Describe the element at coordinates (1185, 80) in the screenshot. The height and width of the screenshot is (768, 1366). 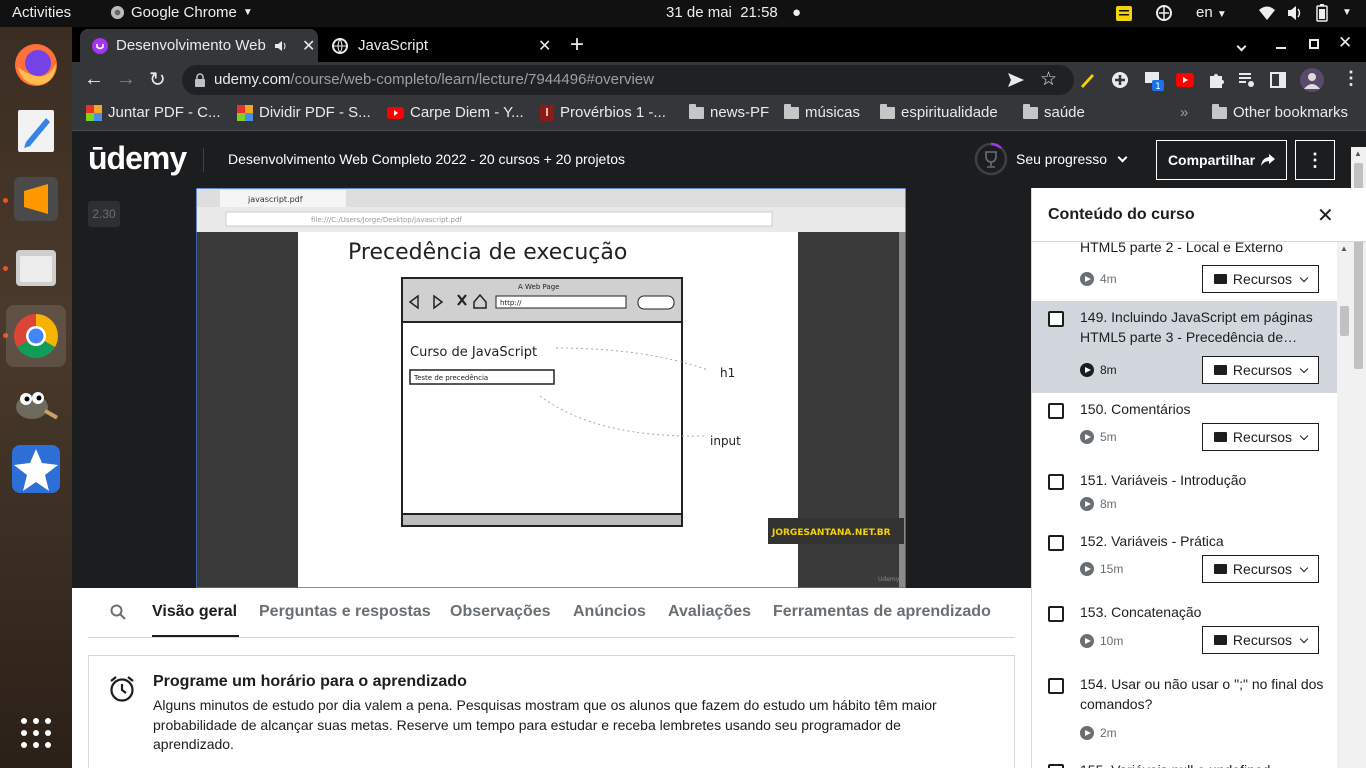
I see `youtube-extension-icon` at that location.